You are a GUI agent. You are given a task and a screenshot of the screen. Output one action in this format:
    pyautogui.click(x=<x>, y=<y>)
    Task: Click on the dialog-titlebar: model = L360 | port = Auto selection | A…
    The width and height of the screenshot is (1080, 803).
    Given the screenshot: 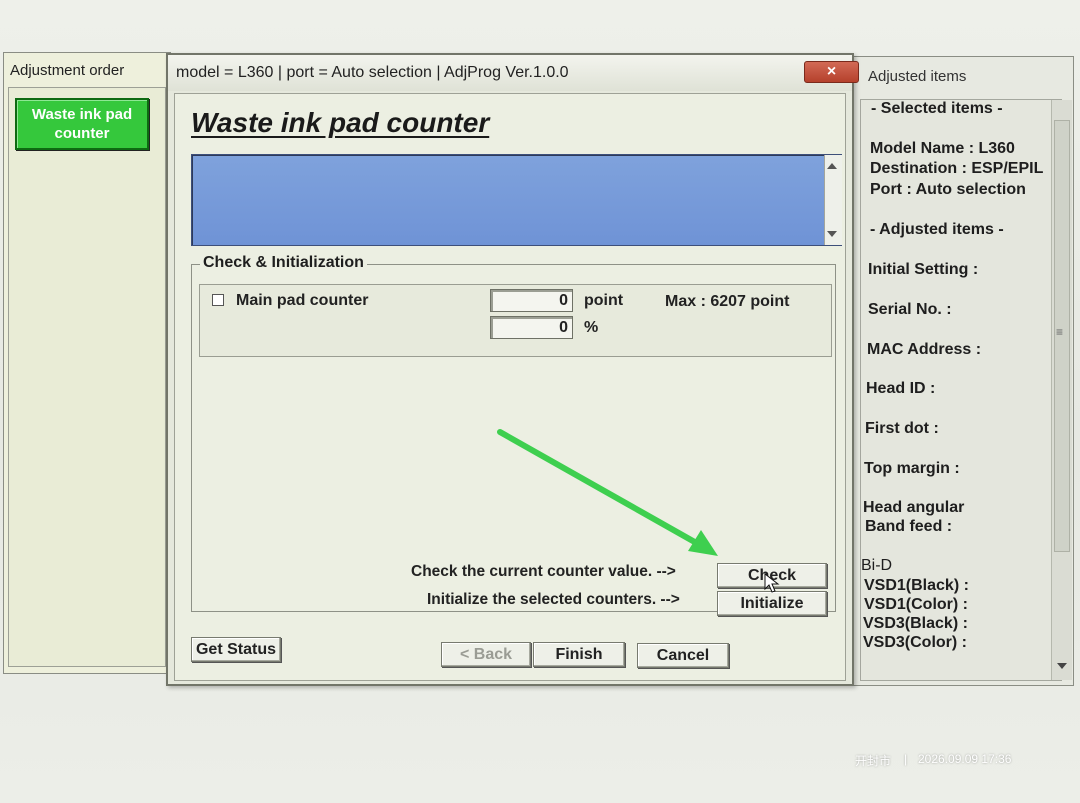 What is the action you would take?
    pyautogui.click(x=513, y=73)
    